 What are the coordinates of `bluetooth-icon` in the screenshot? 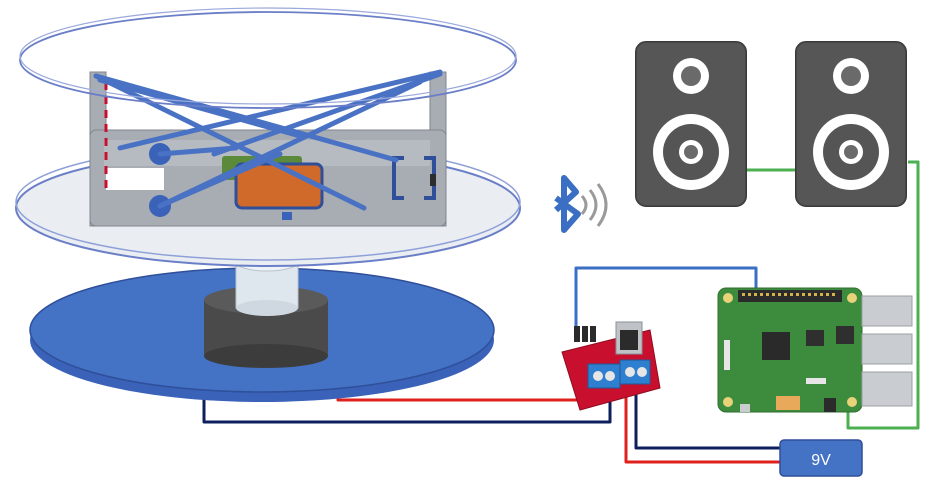 It's located at (580, 204).